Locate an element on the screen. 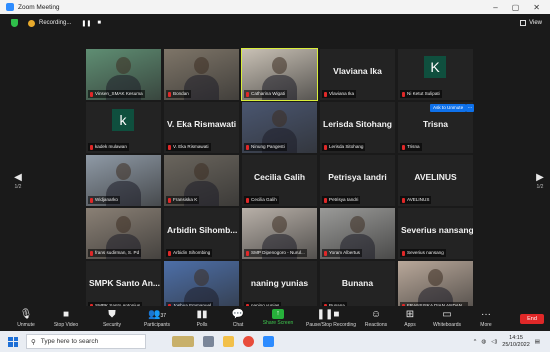 The image size is (550, 352). participant-name: Ni Ketut Sulipati is located at coordinates (423, 93).